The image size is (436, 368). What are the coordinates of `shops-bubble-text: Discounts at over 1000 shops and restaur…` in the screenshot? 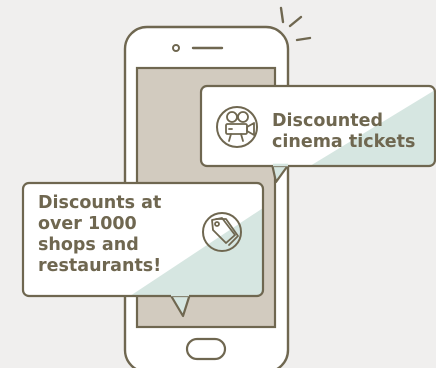 It's located at (108, 235).